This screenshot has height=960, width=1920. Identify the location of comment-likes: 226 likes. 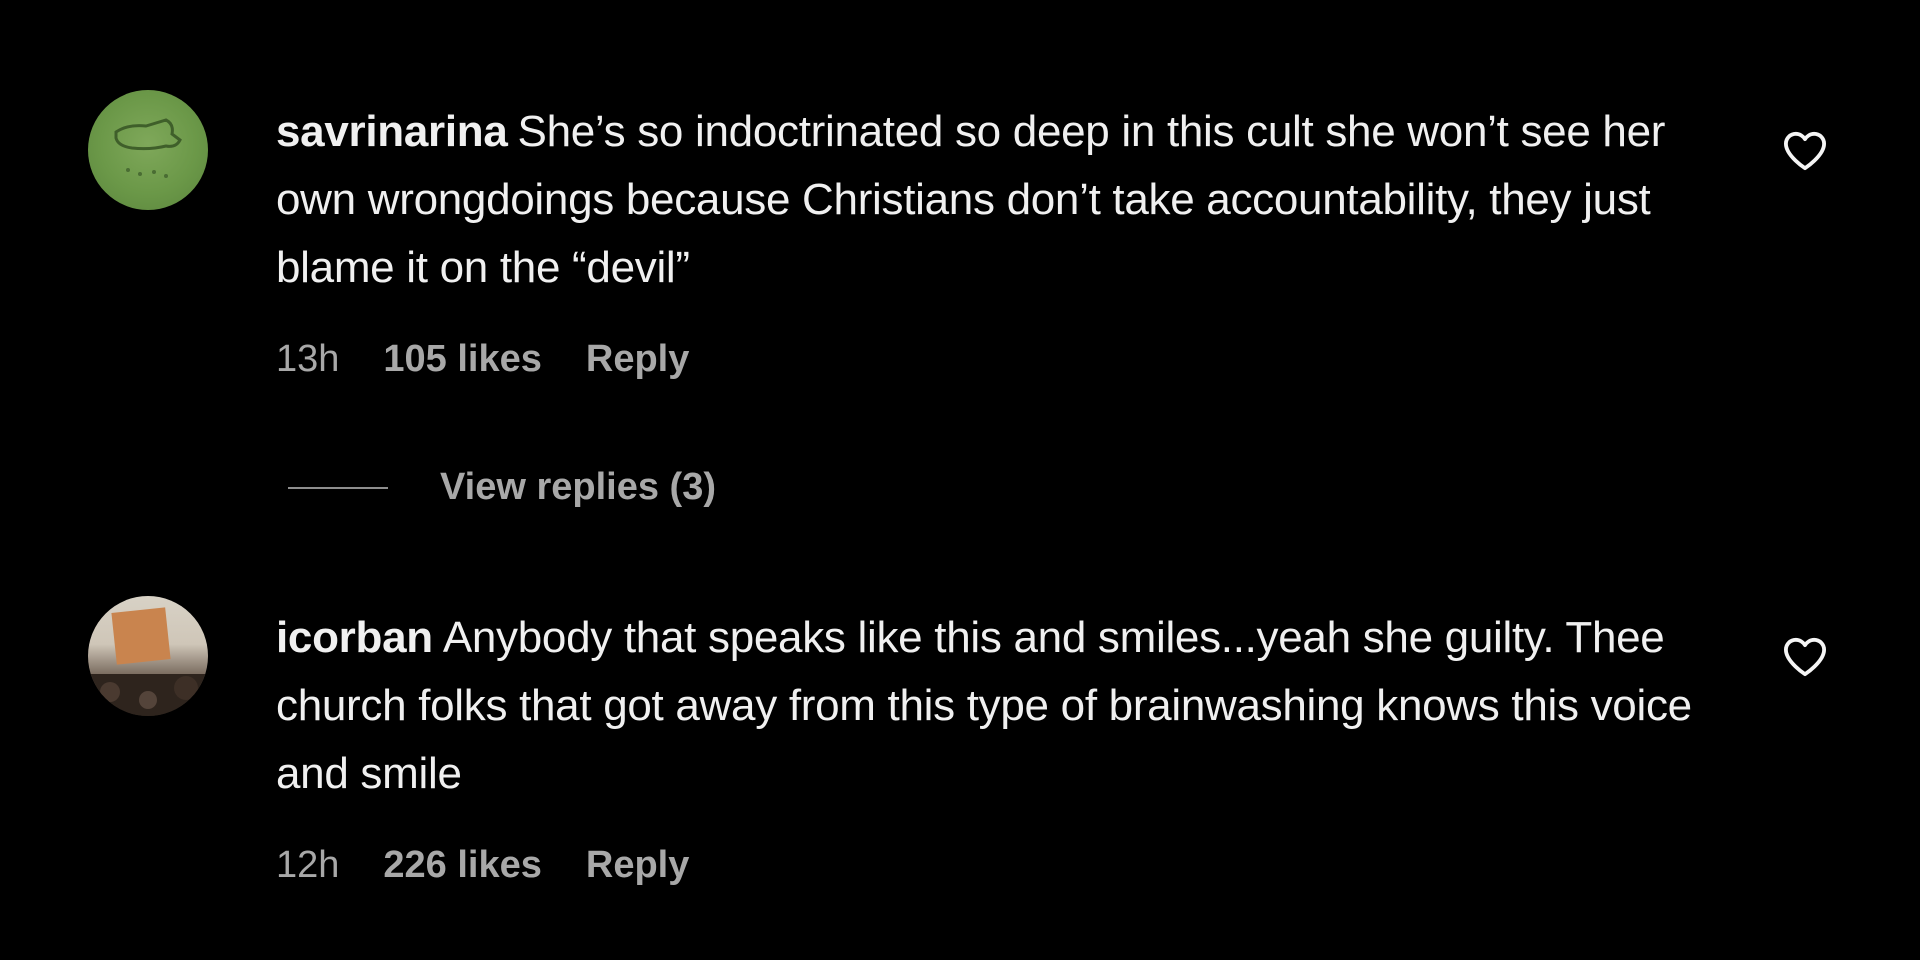
(462, 865).